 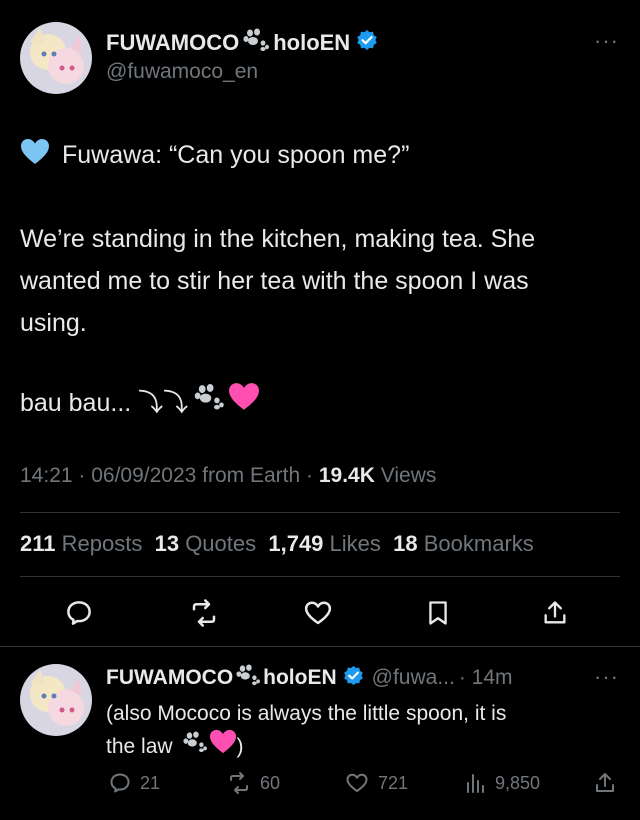 What do you see at coordinates (606, 41) in the screenshot?
I see `more-options-button: ···` at bounding box center [606, 41].